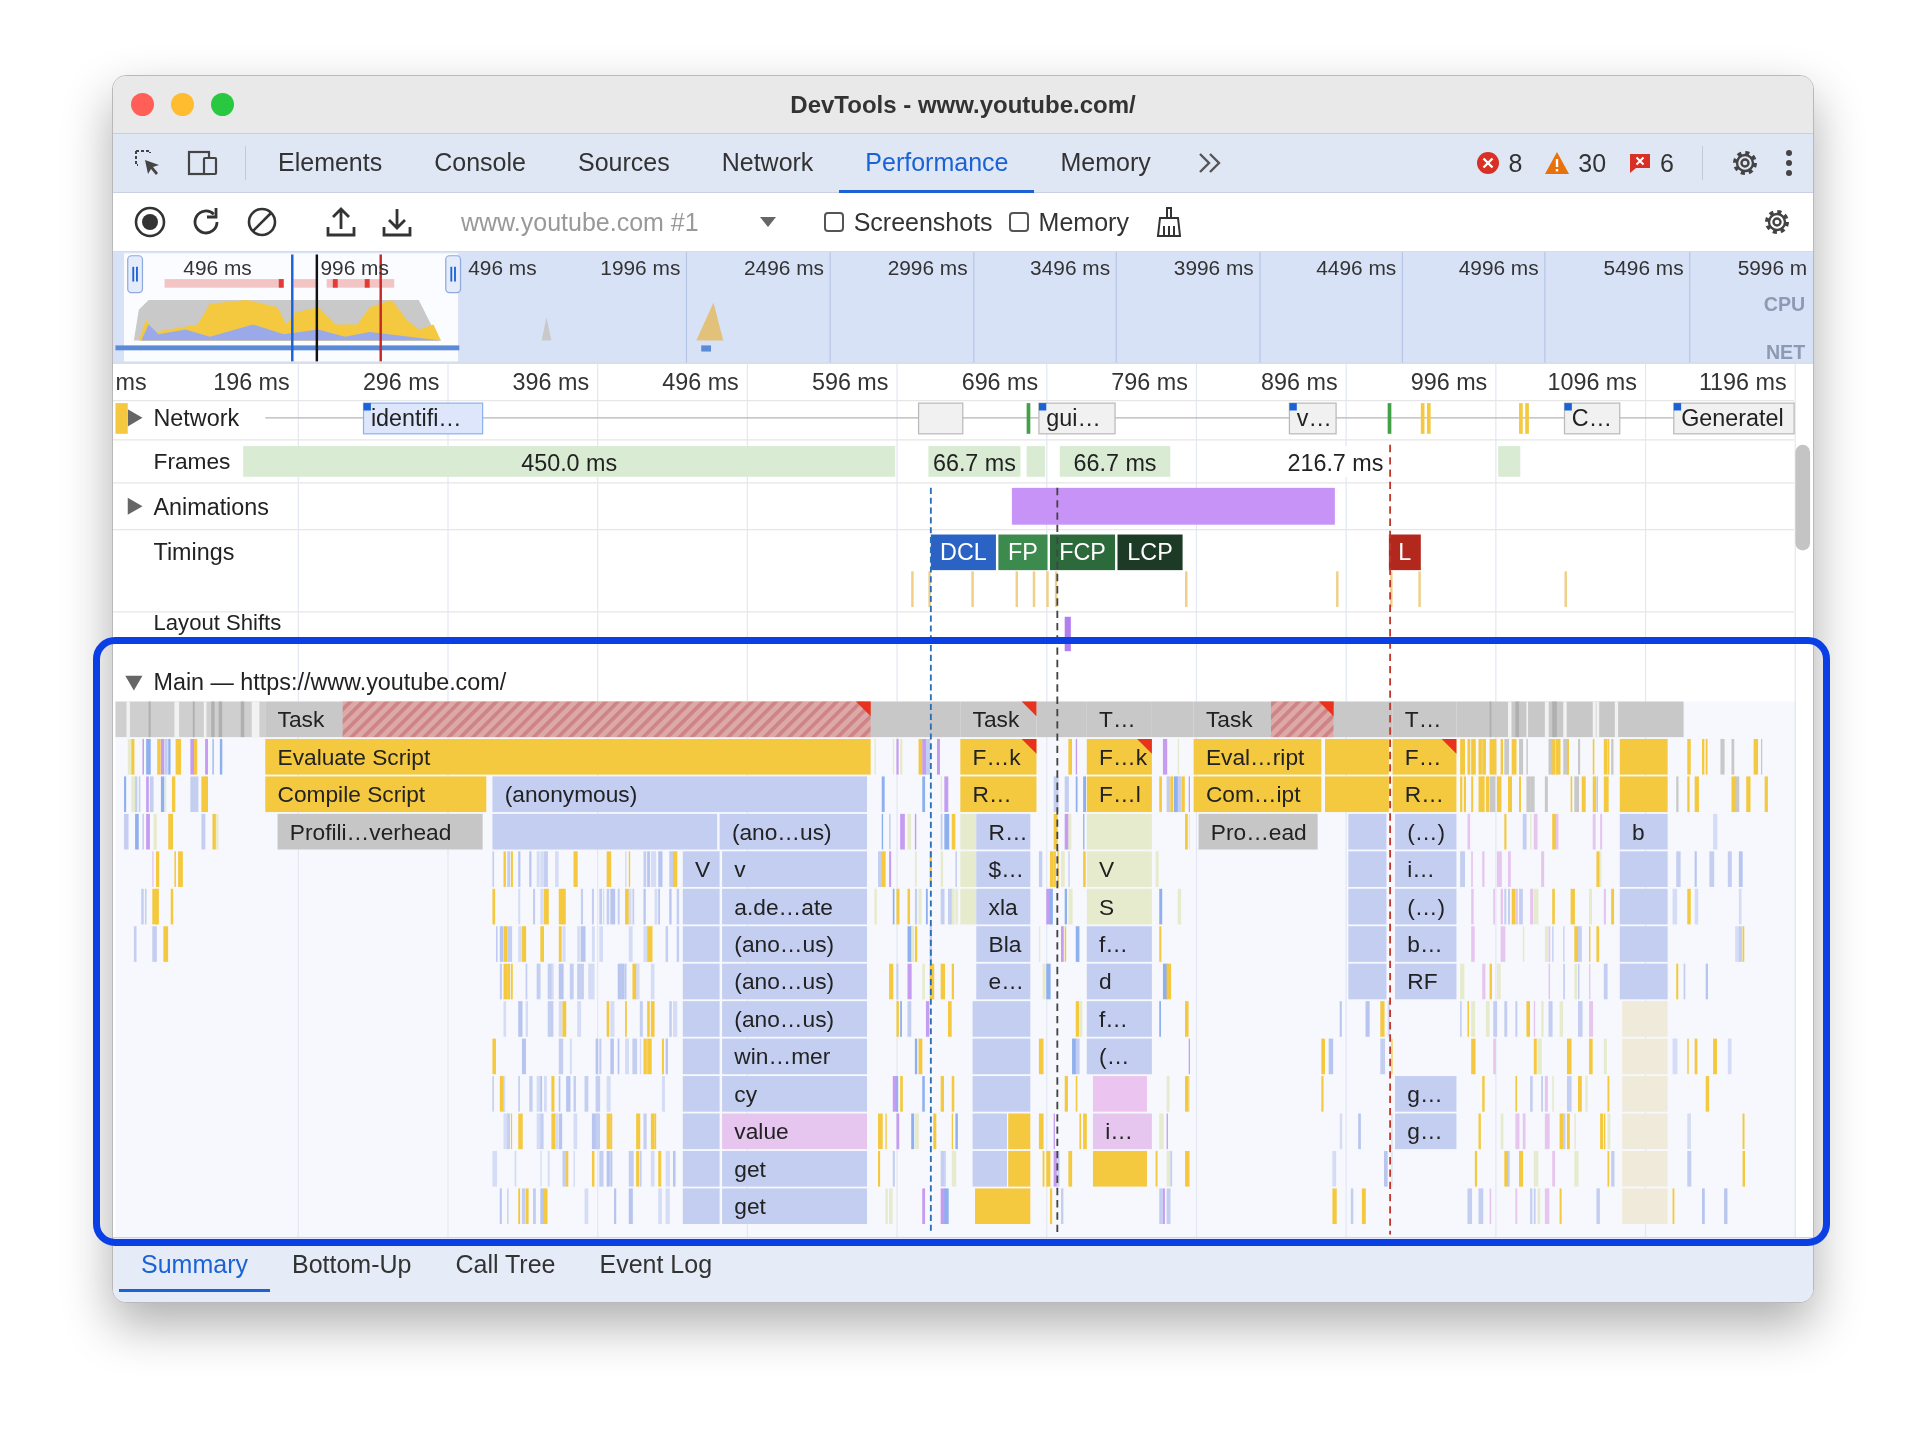 This screenshot has height=1452, width=1926. What do you see at coordinates (1209, 163) in the screenshot?
I see `more-tabs-icon` at bounding box center [1209, 163].